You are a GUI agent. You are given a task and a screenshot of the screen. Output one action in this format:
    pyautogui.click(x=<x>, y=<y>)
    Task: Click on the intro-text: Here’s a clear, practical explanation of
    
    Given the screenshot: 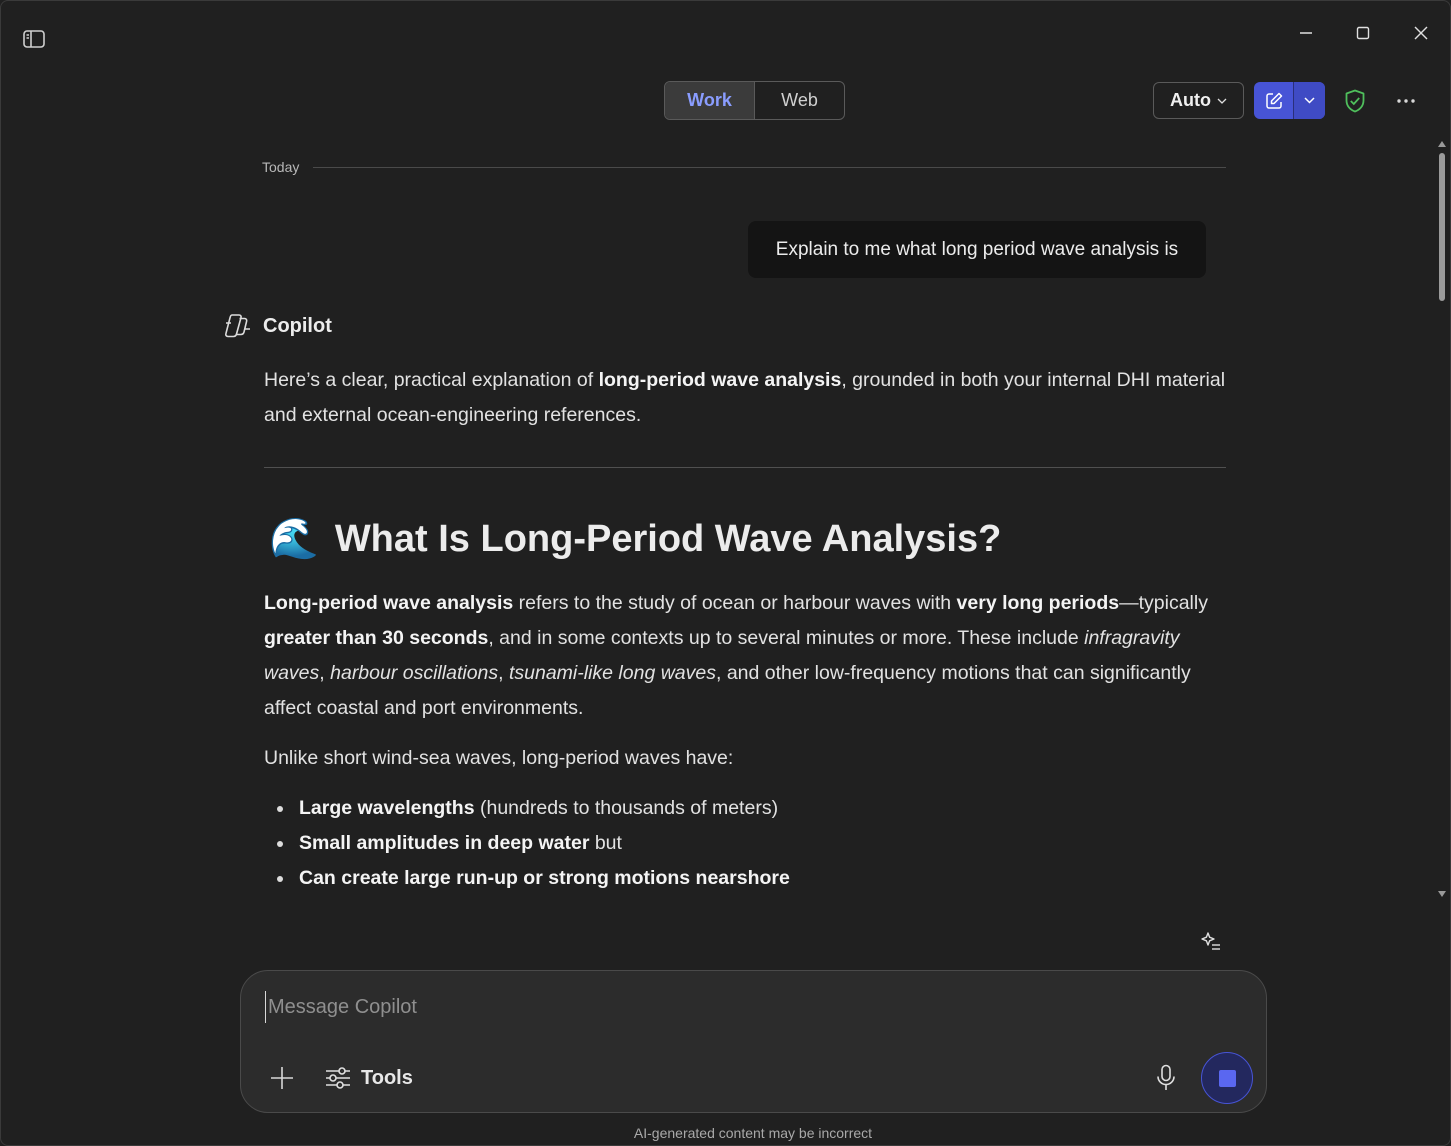 What is the action you would take?
    pyautogui.click(x=431, y=380)
    